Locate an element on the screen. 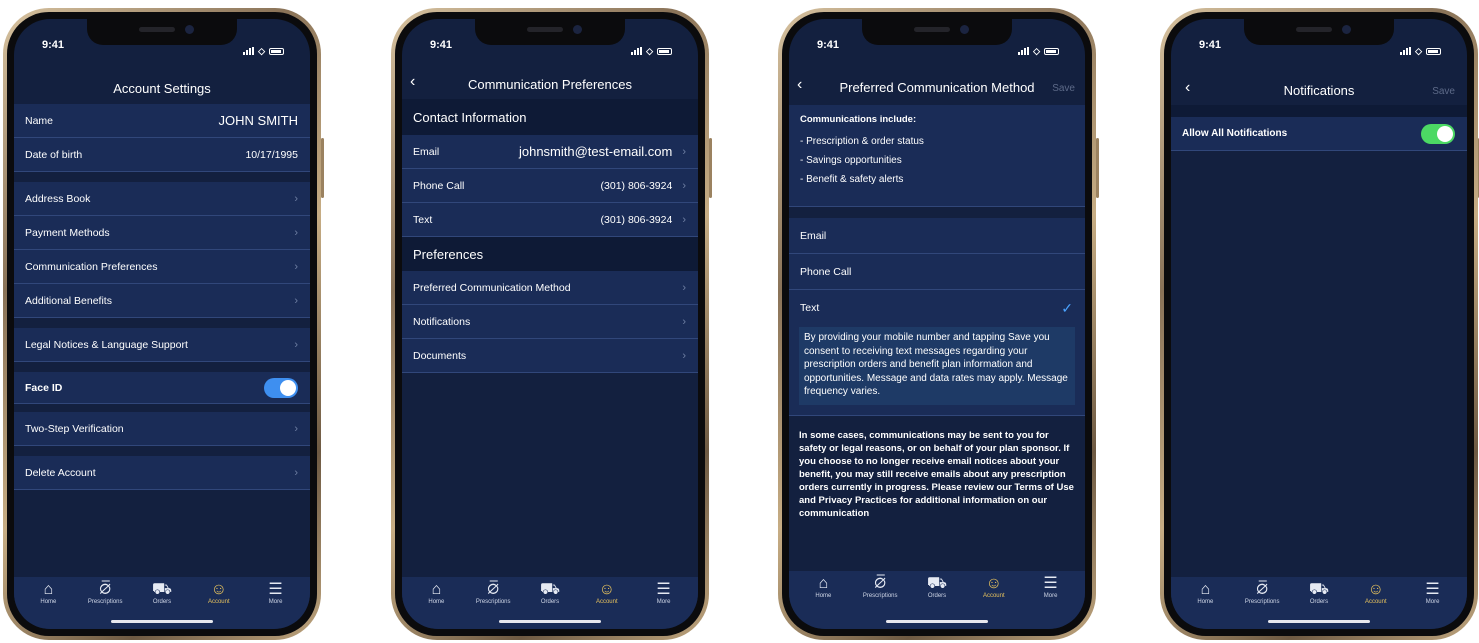 The width and height of the screenshot is (1479, 643). text-label: Text is located at coordinates (423, 219).